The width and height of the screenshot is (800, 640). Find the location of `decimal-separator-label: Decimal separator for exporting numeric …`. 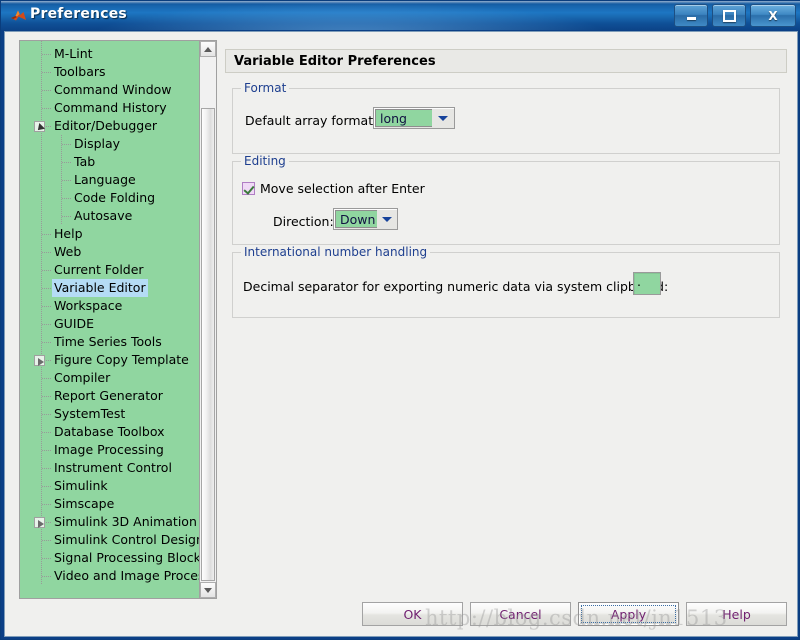

decimal-separator-label: Decimal separator for exporting numeric … is located at coordinates (456, 286).